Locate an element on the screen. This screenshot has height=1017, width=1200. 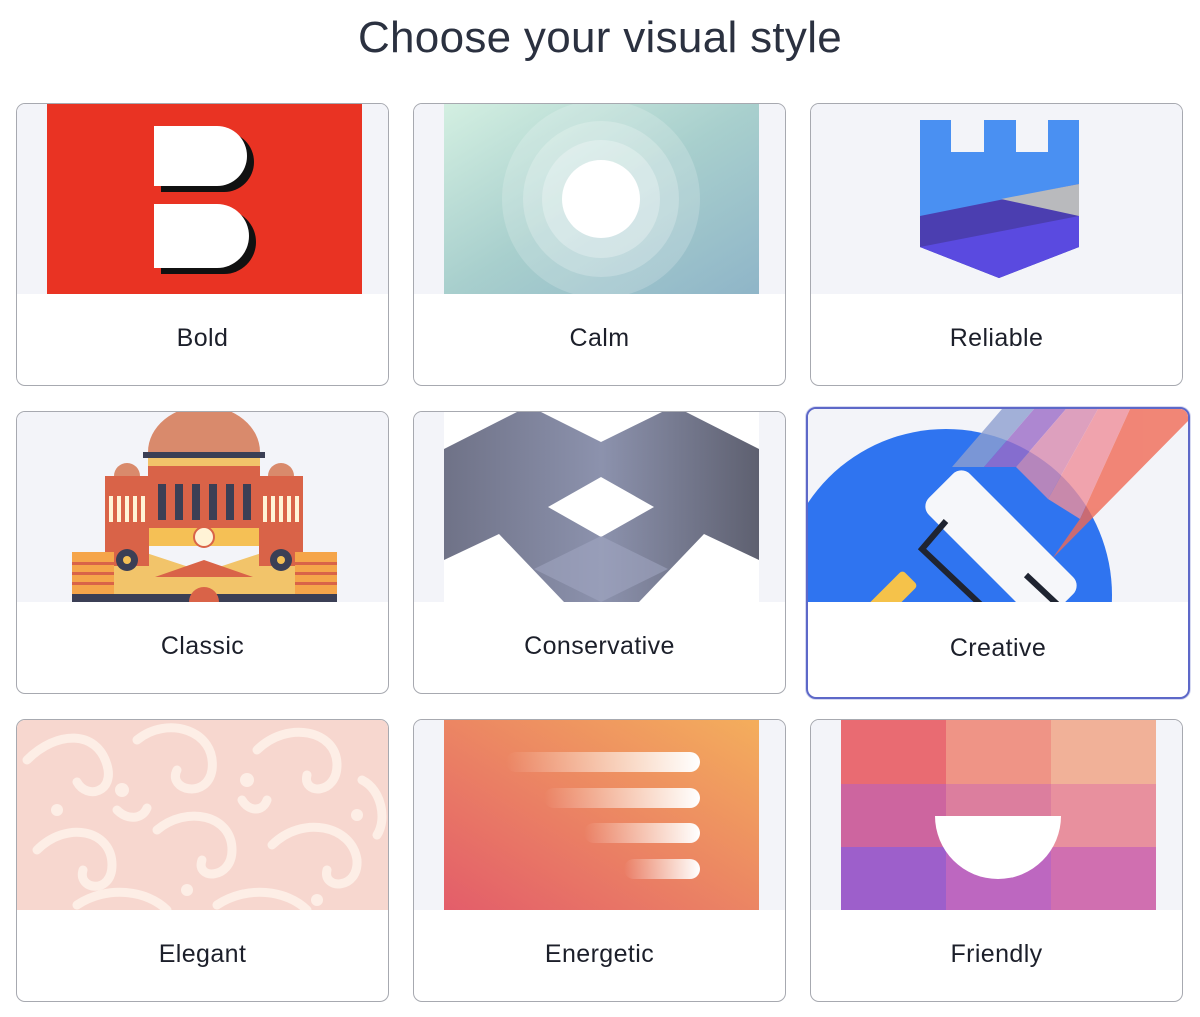
energetic-illustration is located at coordinates (599, 815).